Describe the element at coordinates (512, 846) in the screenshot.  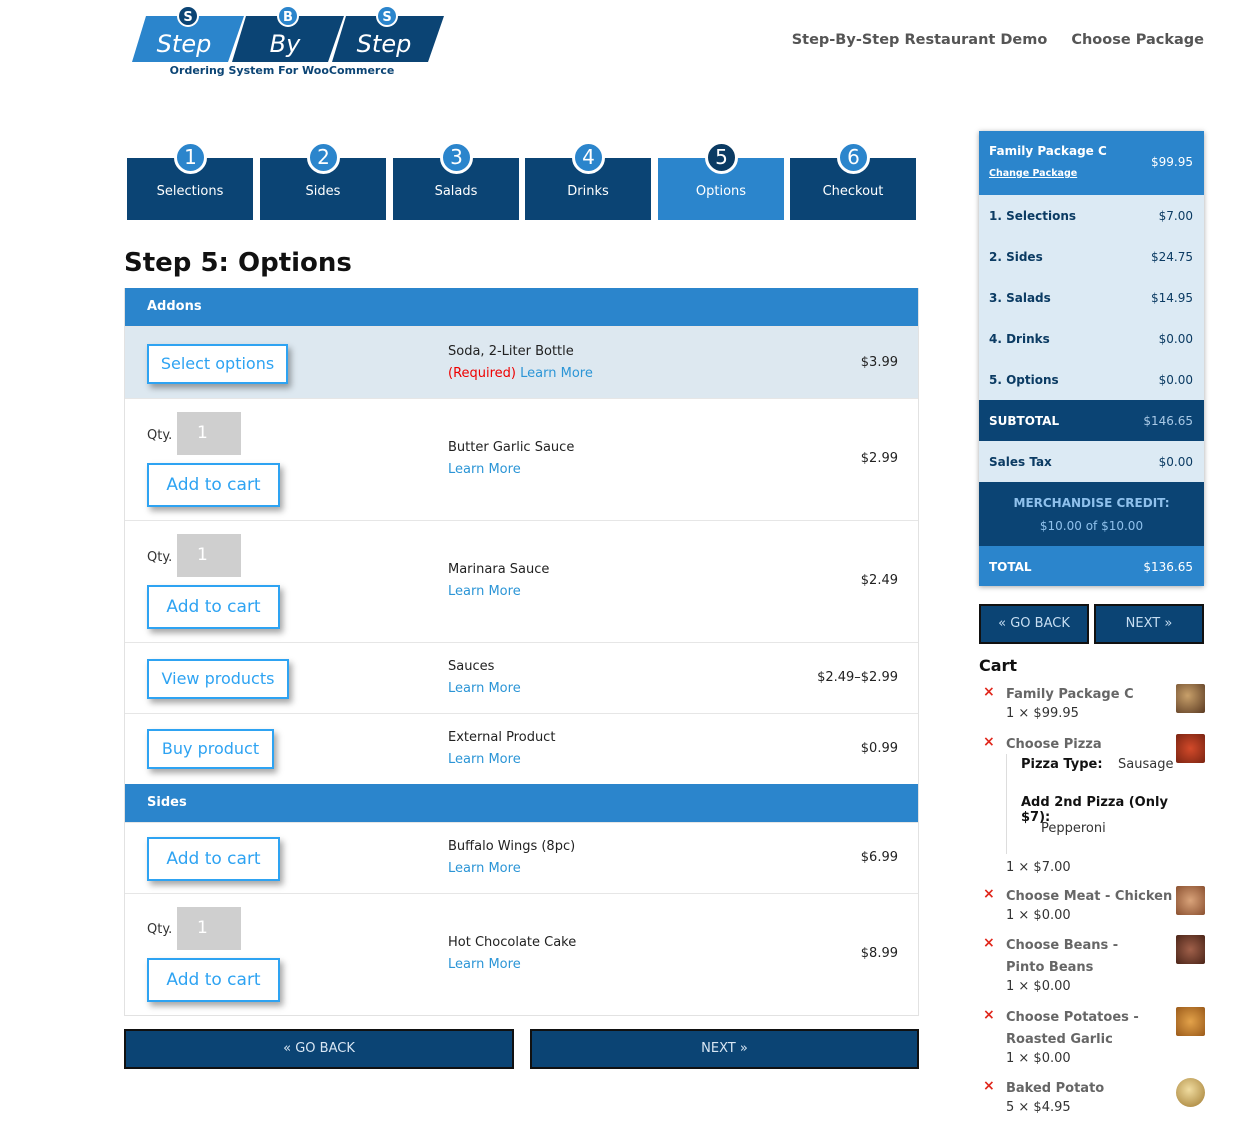
I see `product-name: Buffalo Wings (8pc)` at that location.